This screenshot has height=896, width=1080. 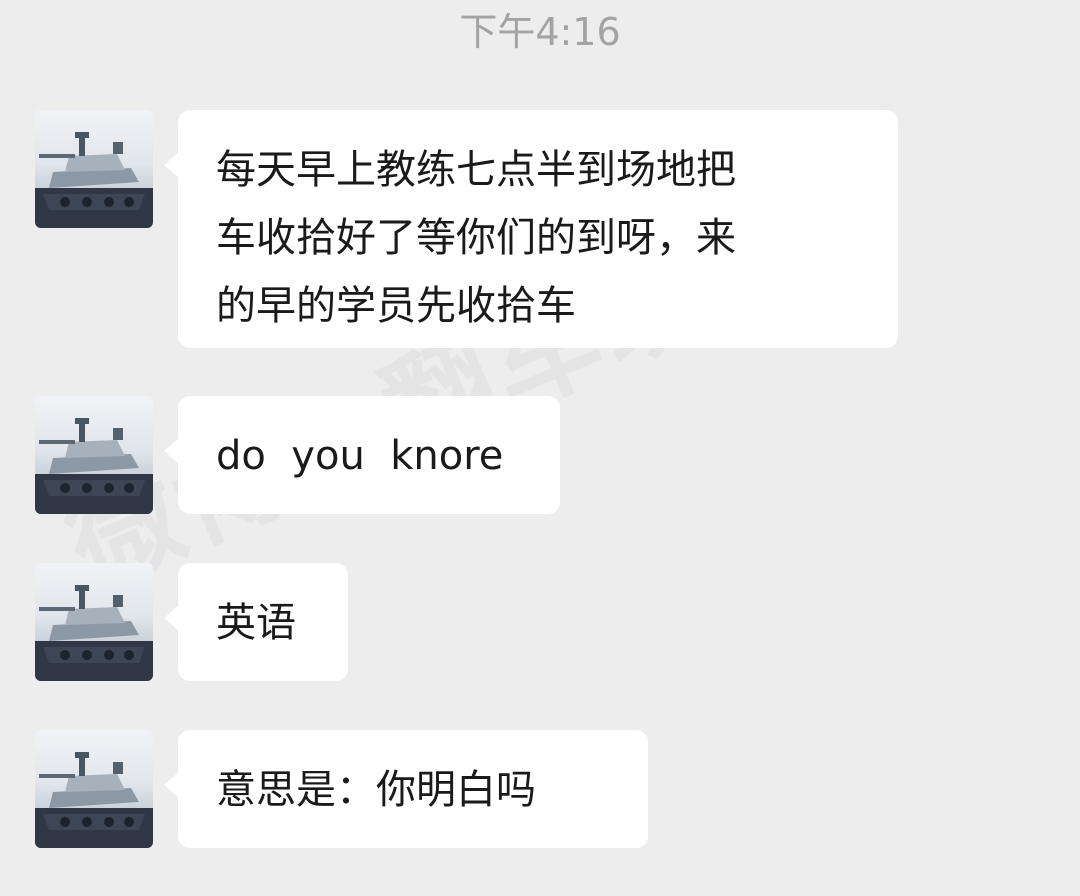 What do you see at coordinates (362, 455) in the screenshot?
I see `message-bubble: do you knore` at bounding box center [362, 455].